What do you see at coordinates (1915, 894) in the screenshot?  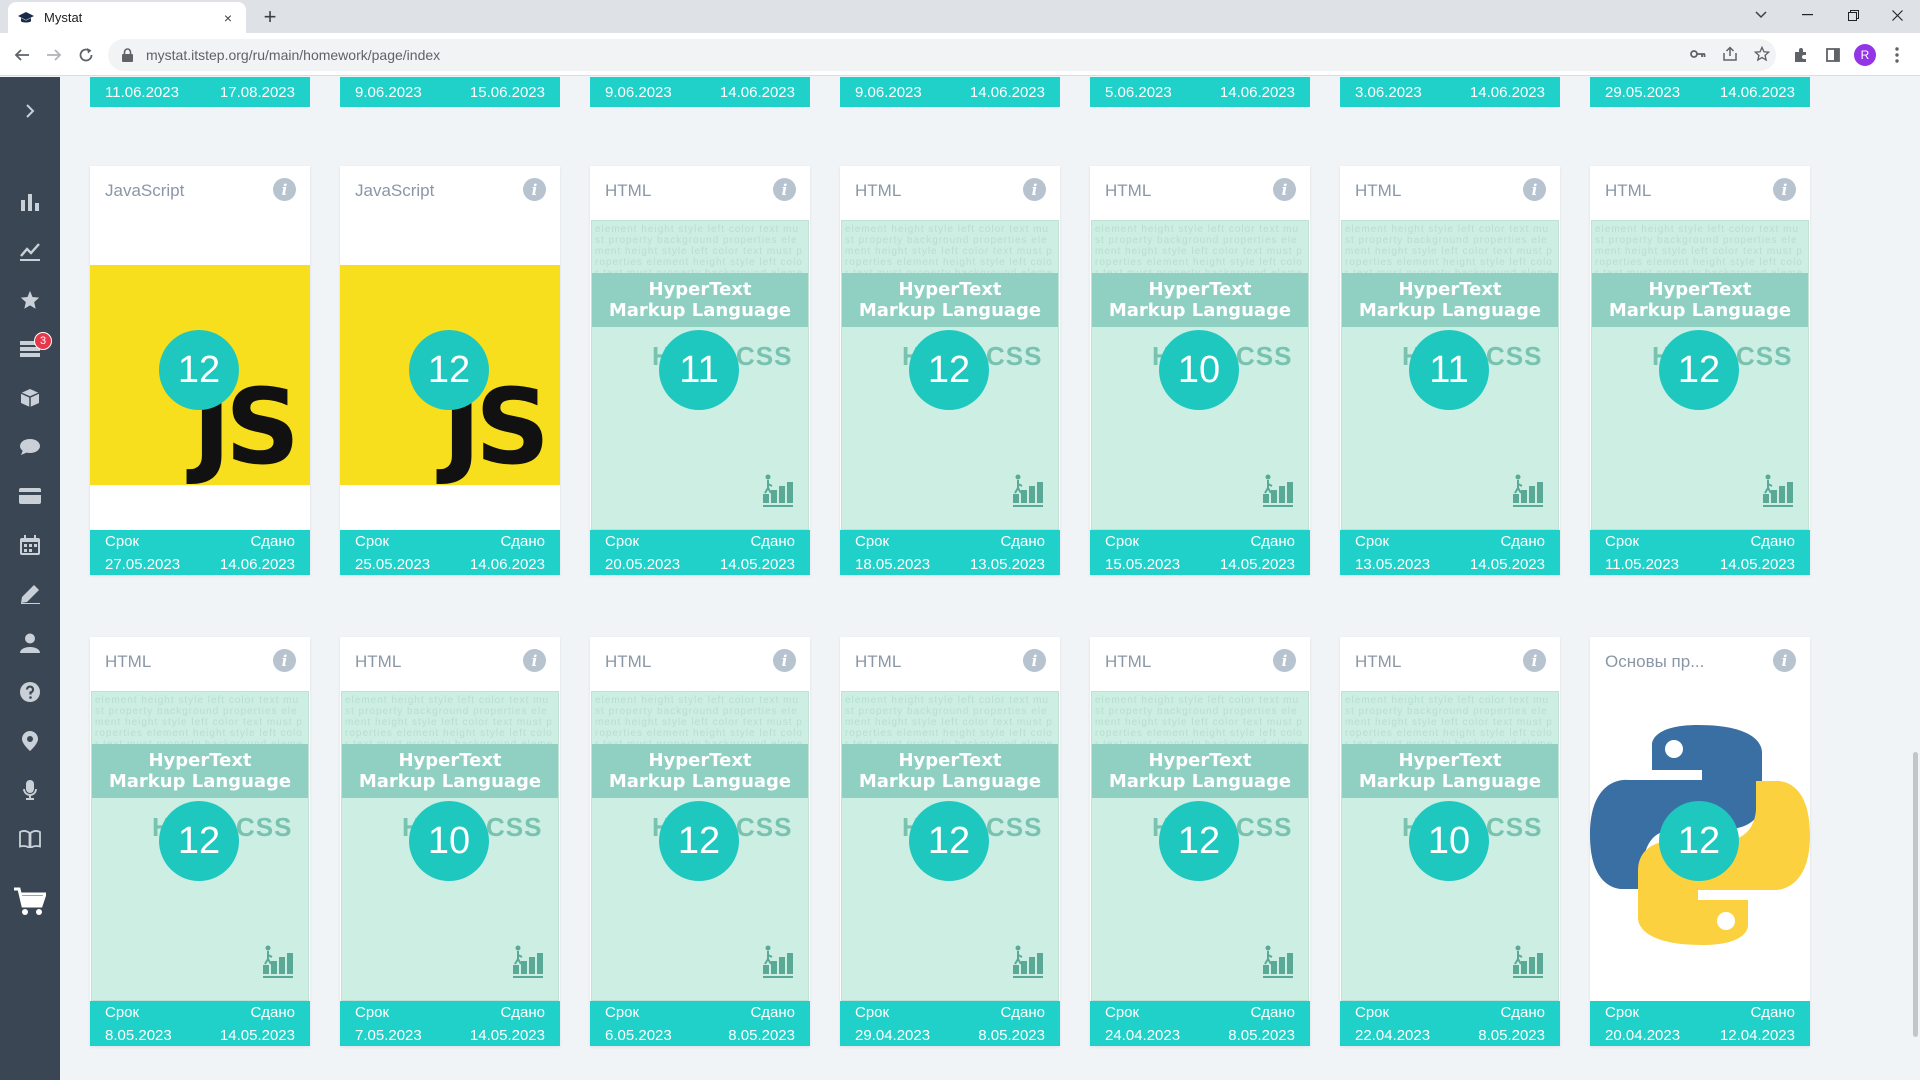 I see `scrollbar` at bounding box center [1915, 894].